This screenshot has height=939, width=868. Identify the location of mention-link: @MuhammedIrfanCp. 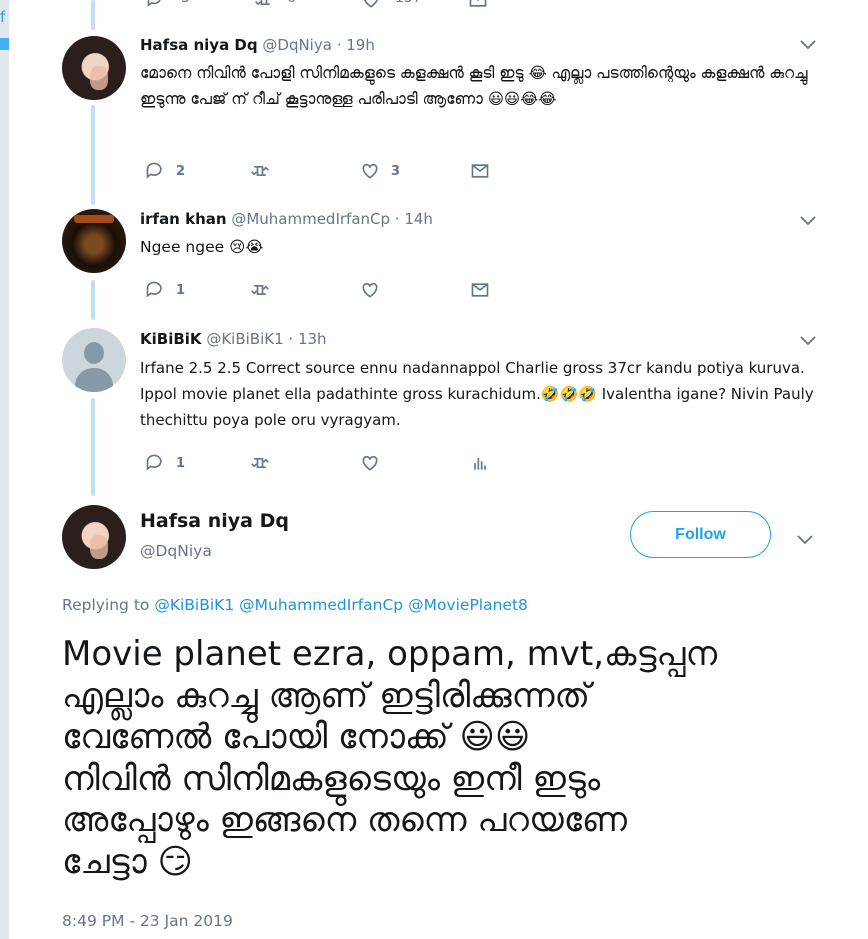
(321, 605).